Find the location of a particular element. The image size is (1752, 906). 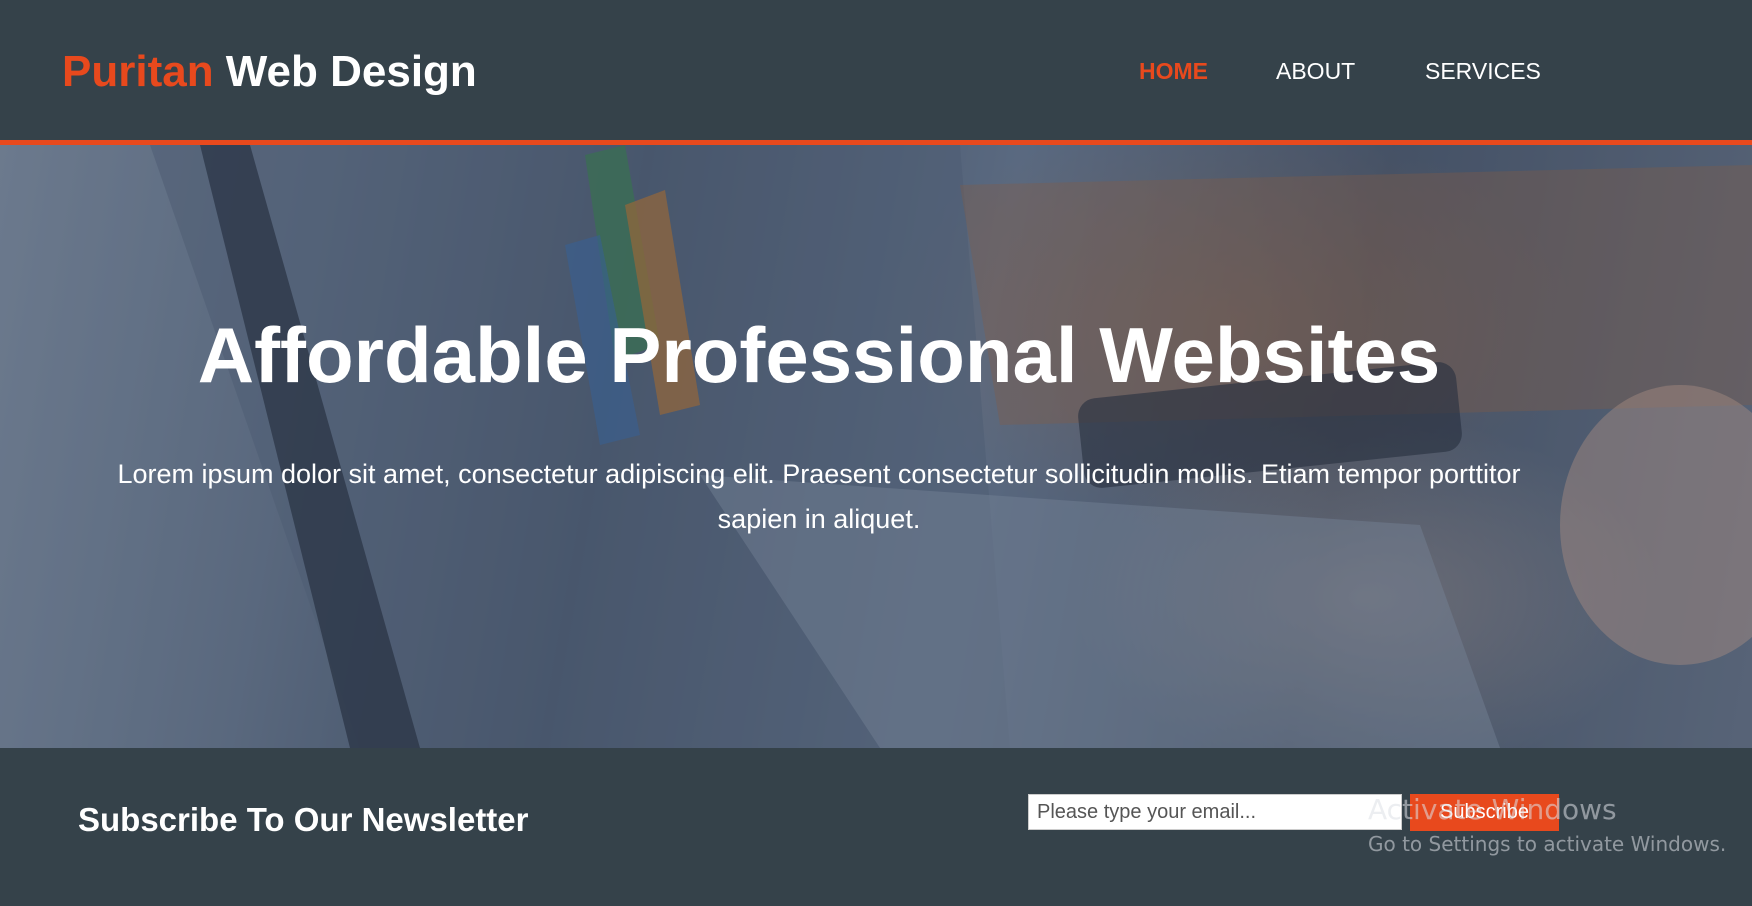

nav-item-services: SERVICES is located at coordinates (1483, 71).